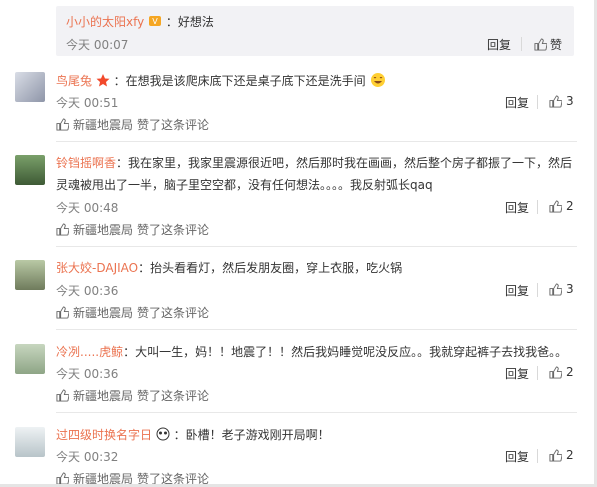 The width and height of the screenshot is (597, 487). I want to click on like-button: 赞, so click(548, 44).